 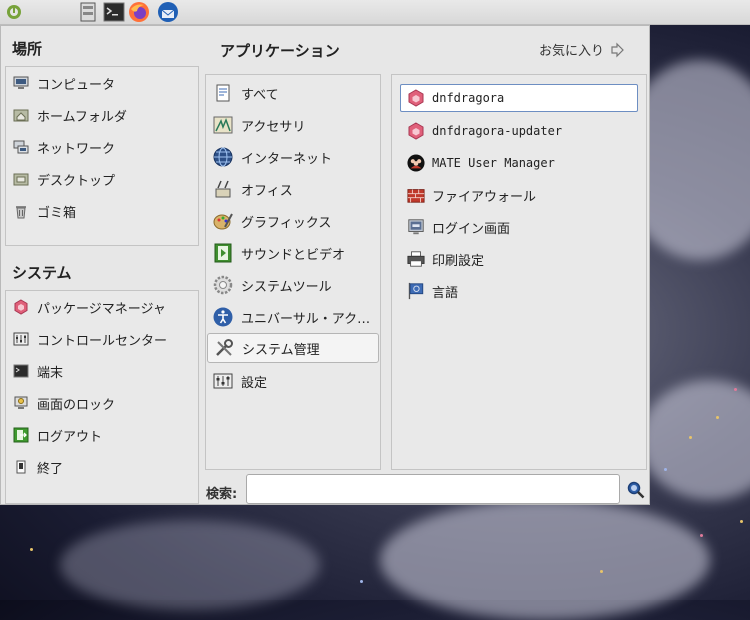 I want to click on users-icon, so click(x=416, y=163).